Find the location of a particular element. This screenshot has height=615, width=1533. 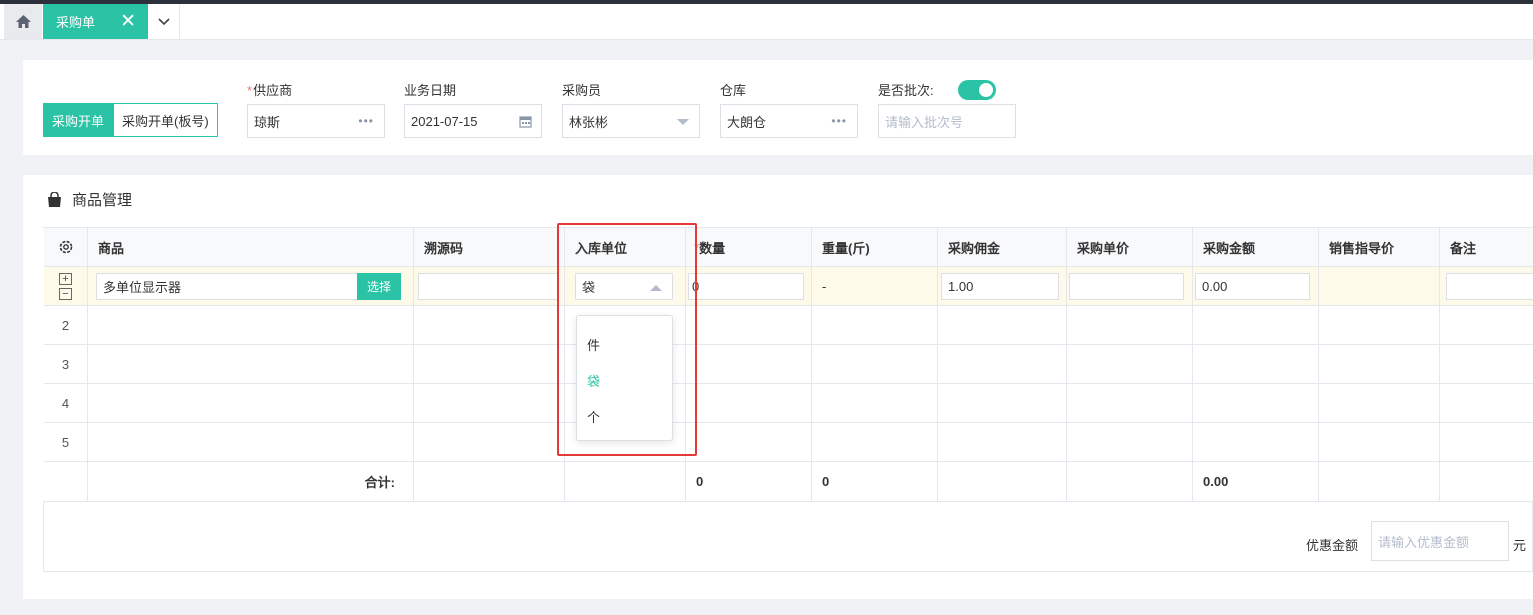

table-row: 3 is located at coordinates (788, 364).